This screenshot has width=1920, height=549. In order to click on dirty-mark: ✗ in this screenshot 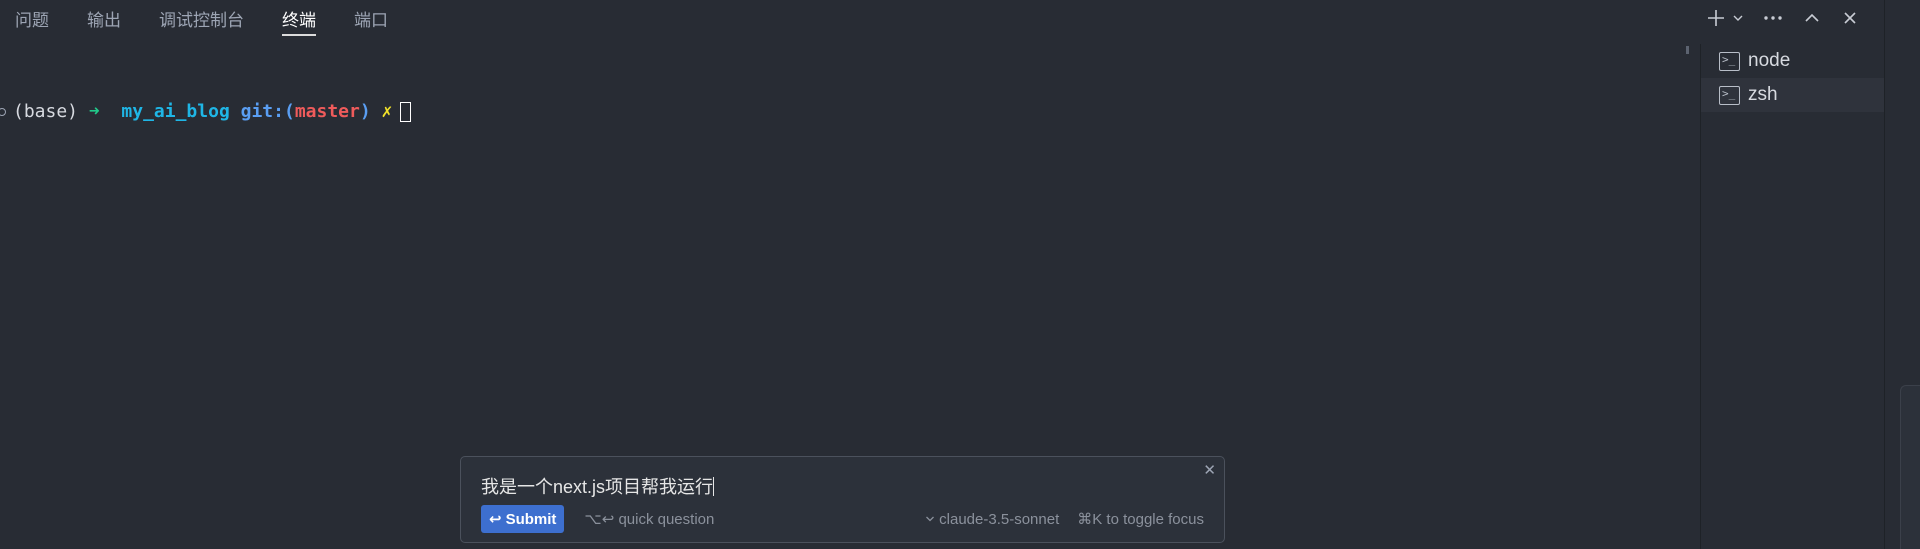, I will do `click(387, 111)`.